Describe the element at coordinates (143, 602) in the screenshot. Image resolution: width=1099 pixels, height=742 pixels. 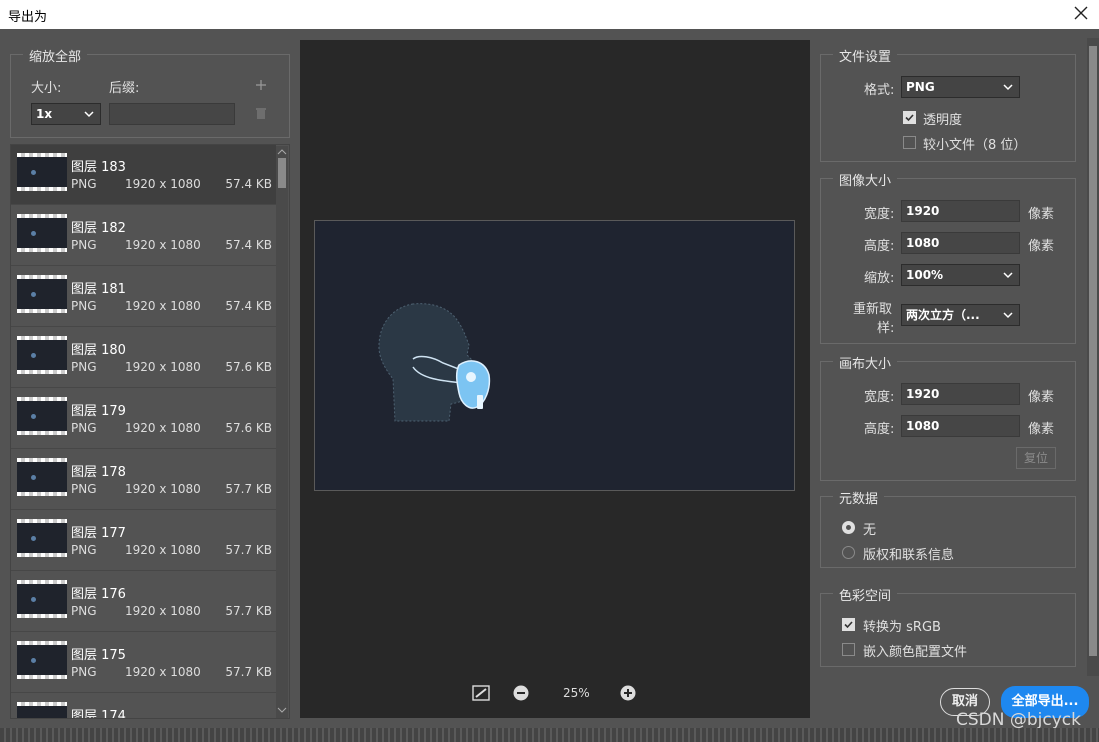
I see `layer-list-item: 图层 176 PNG 1920 x 1080 57.7 KB` at that location.